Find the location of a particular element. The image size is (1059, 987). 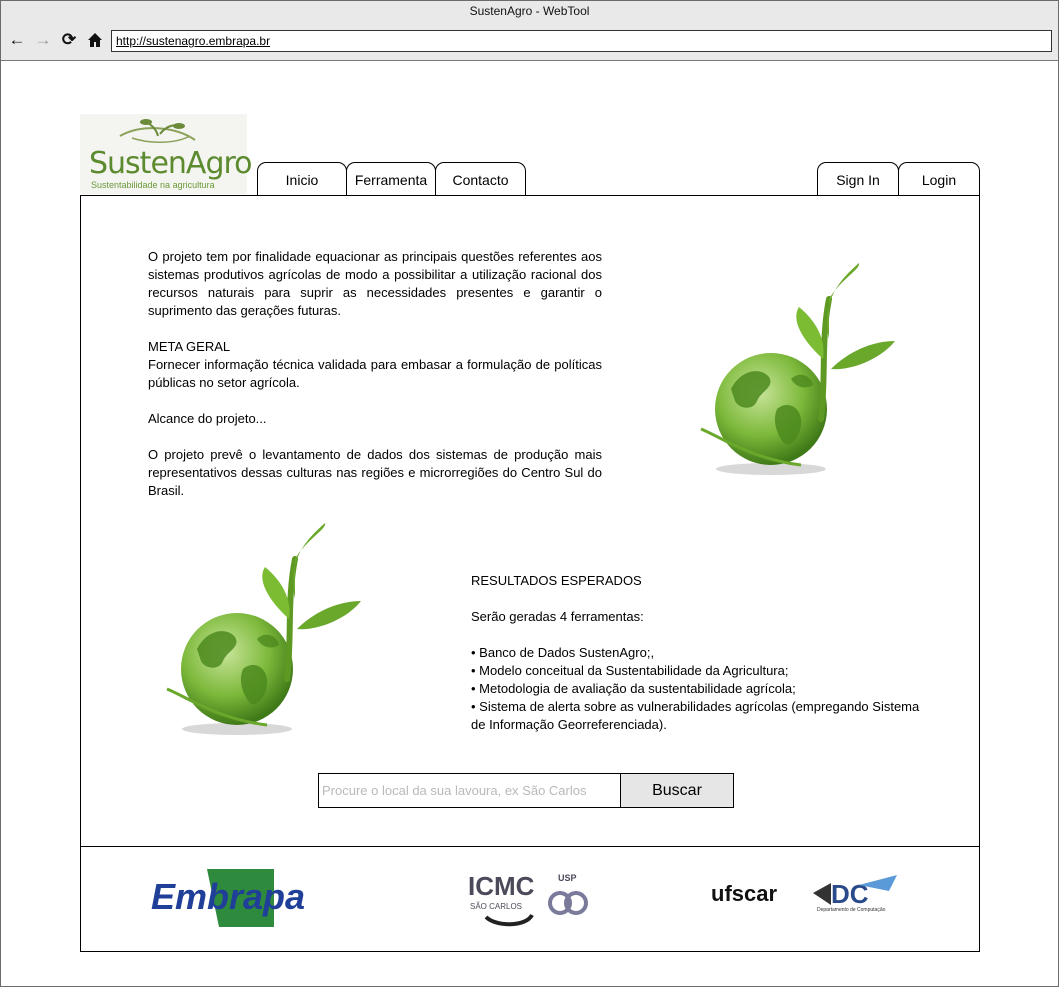

icmc-wordmark: ICMC is located at coordinates (501, 886).